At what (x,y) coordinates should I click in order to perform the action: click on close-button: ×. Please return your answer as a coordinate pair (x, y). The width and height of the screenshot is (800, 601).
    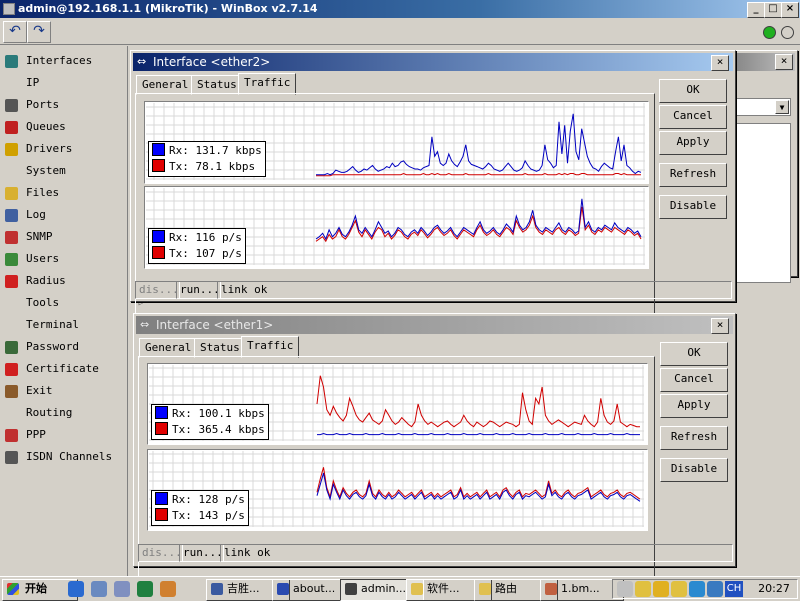
    Looking at the image, I should click on (790, 10).